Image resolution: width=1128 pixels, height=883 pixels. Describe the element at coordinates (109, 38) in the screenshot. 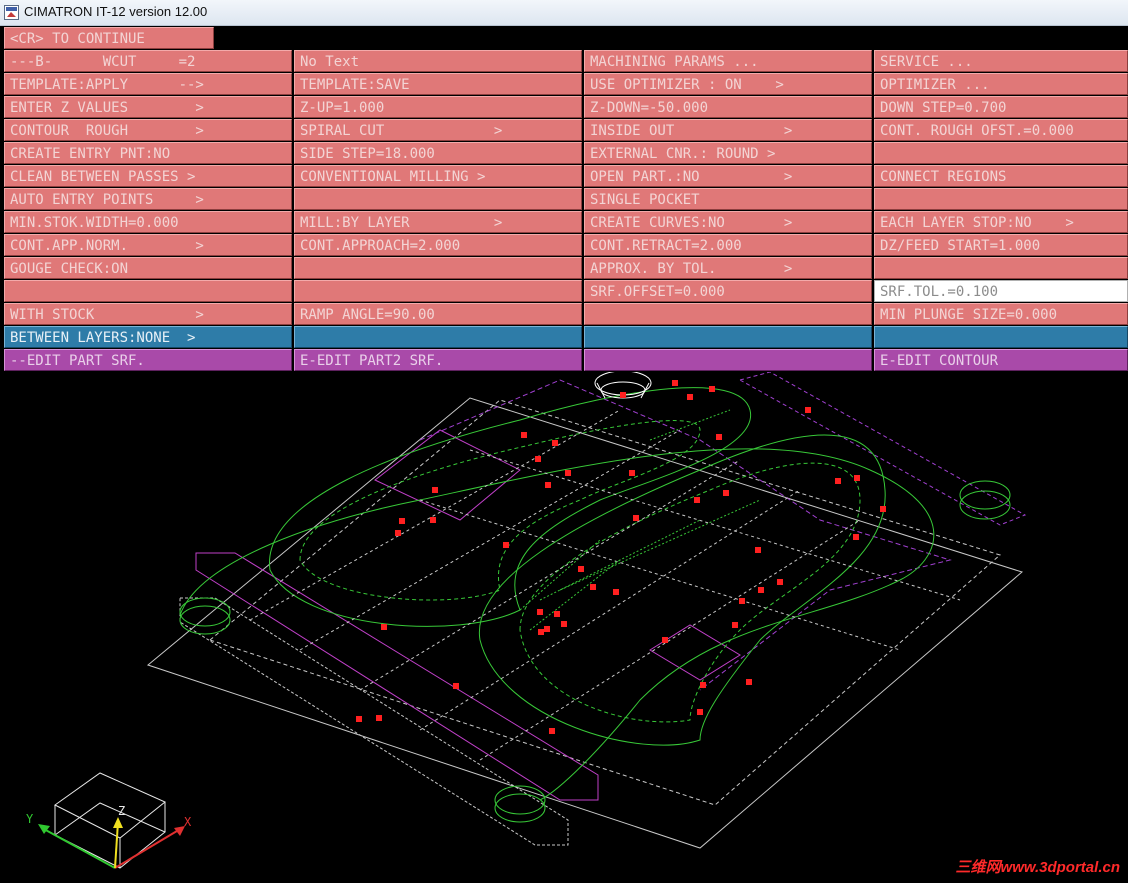

I see `continue-button: <CR> TO CONTINUE` at that location.